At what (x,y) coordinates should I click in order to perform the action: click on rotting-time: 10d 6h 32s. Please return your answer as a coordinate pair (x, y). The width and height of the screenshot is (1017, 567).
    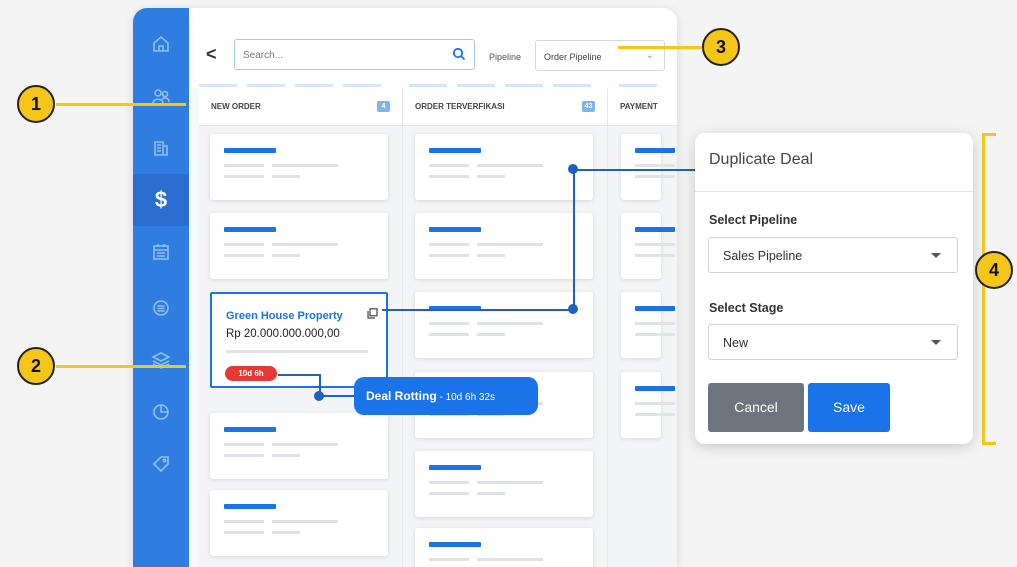
    Looking at the image, I should click on (470, 397).